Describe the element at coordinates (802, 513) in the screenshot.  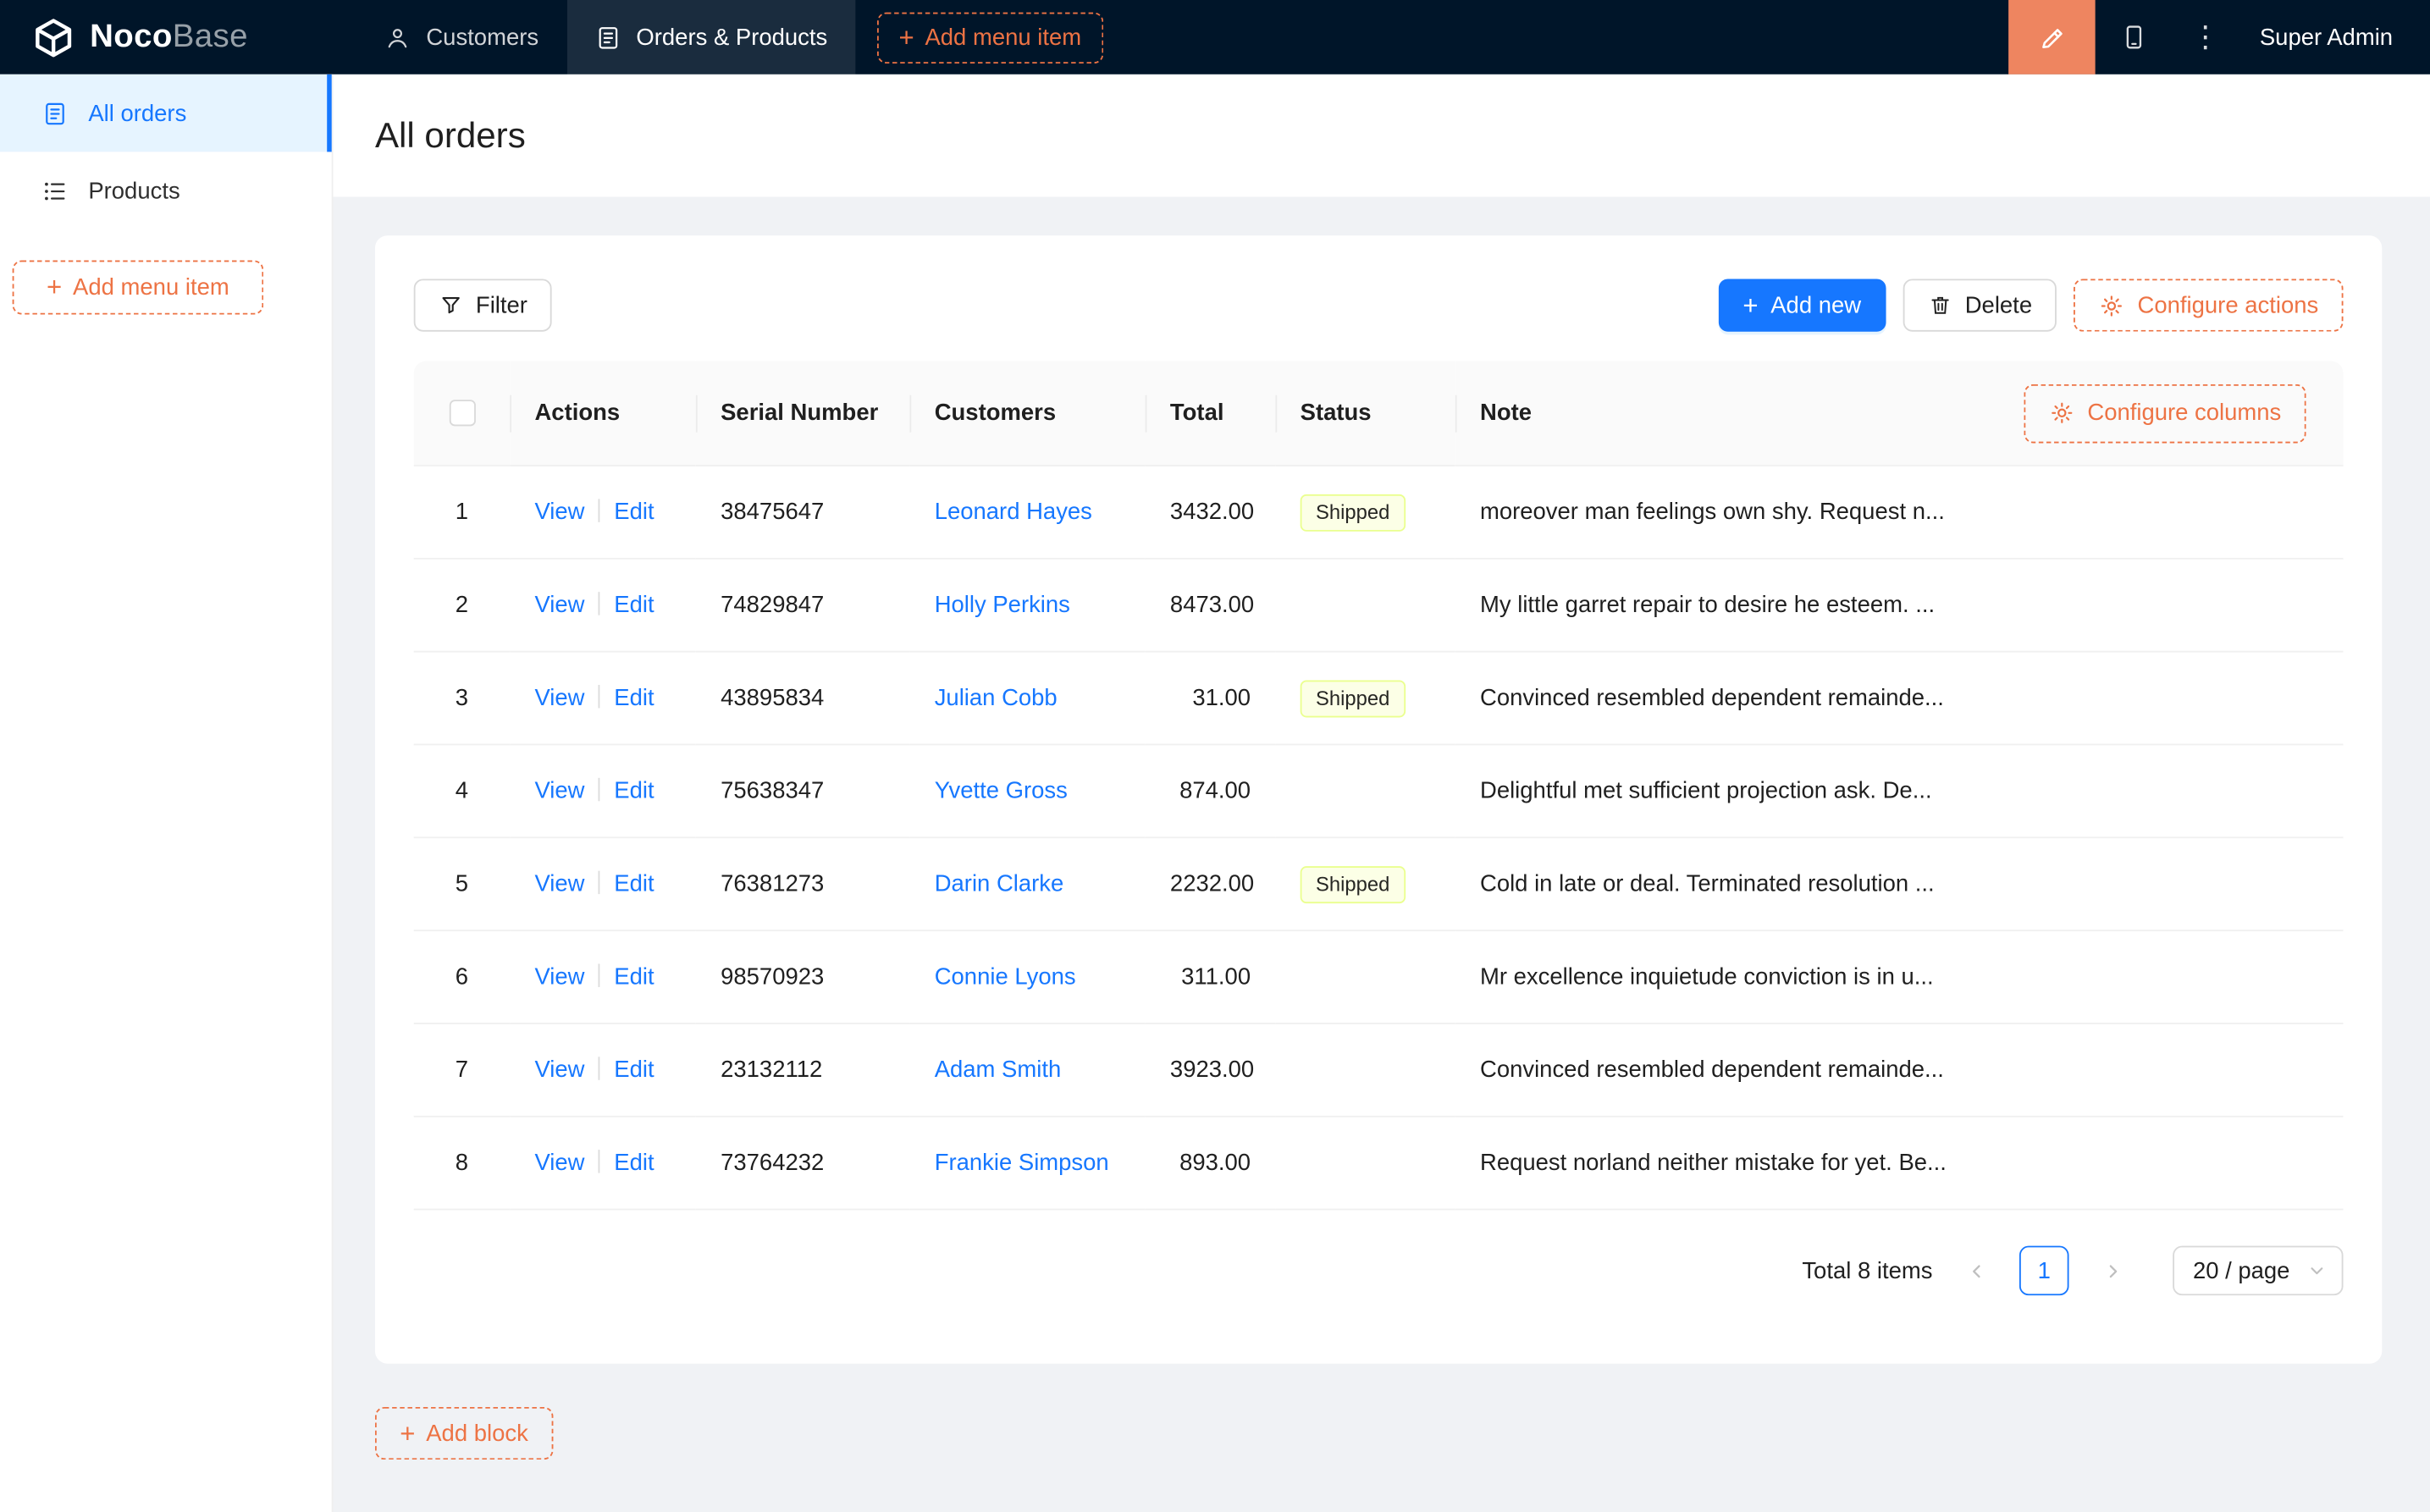
I see `serial-number-cell: 38475647` at that location.